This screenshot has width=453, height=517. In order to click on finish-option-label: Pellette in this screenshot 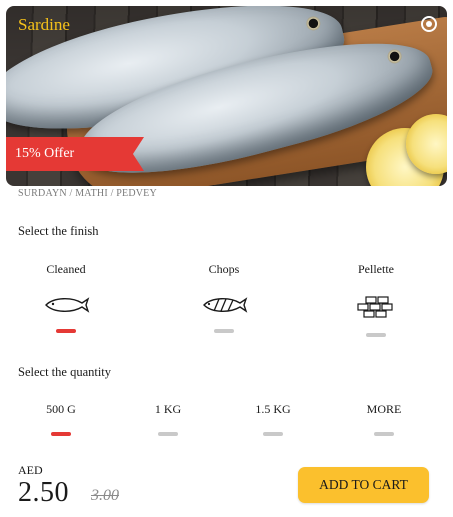, I will do `click(376, 269)`.